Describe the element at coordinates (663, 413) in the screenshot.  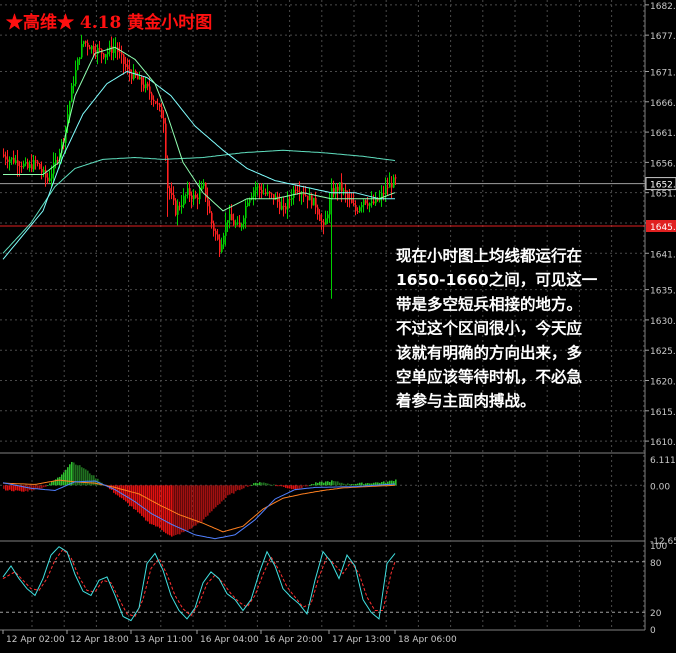
I see `y-tick-label: 1615.` at that location.